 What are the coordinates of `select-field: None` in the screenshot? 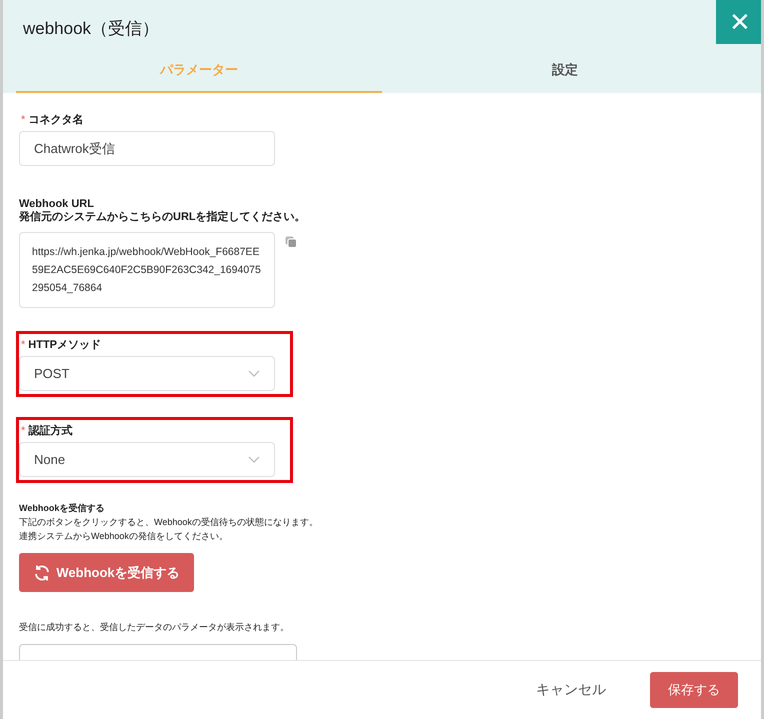 It's located at (147, 459).